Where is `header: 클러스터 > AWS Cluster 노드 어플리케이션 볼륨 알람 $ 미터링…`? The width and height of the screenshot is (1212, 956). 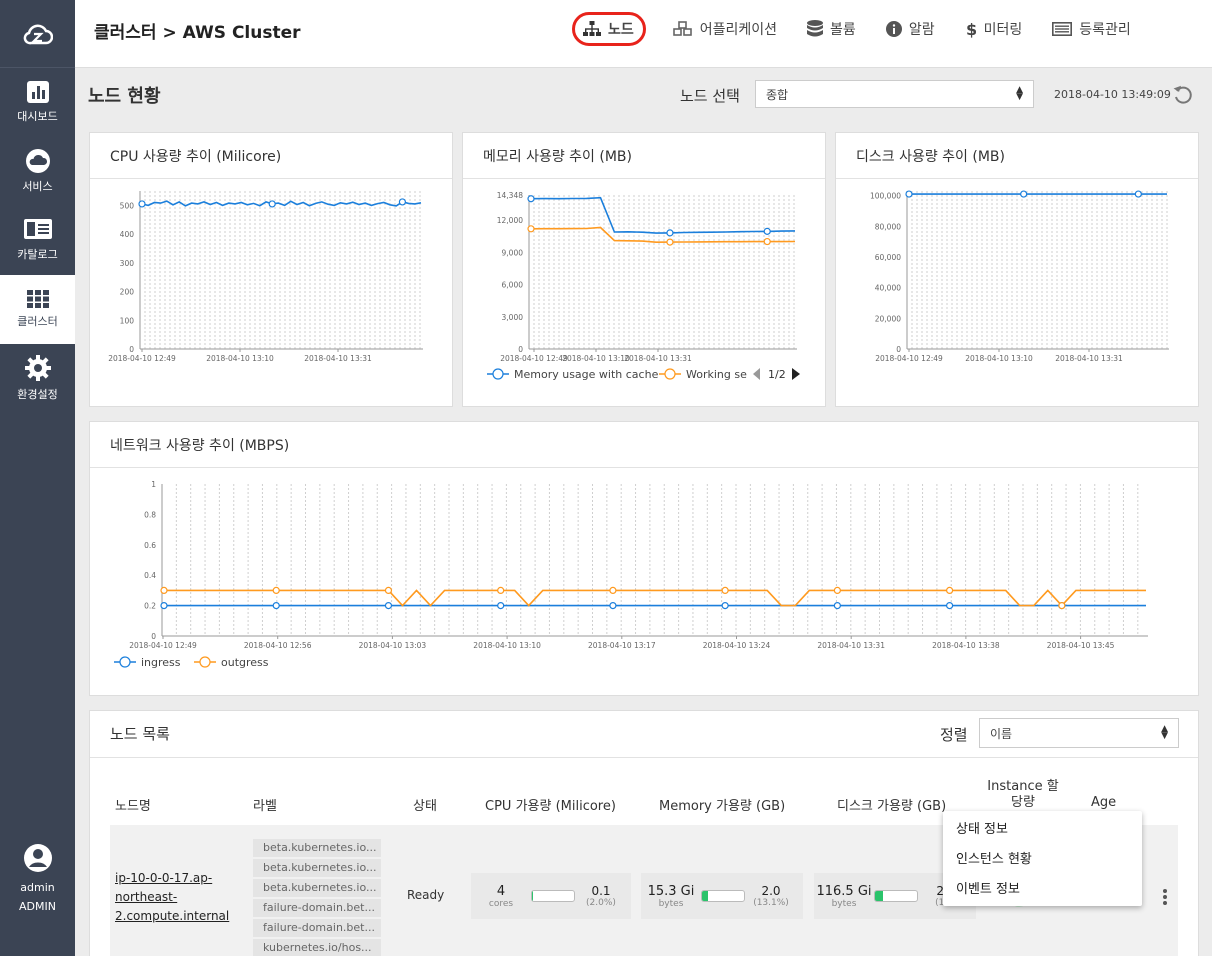
header: 클러스터 > AWS Cluster 노드 어플리케이션 볼륨 알람 $ 미터링… is located at coordinates (643, 34).